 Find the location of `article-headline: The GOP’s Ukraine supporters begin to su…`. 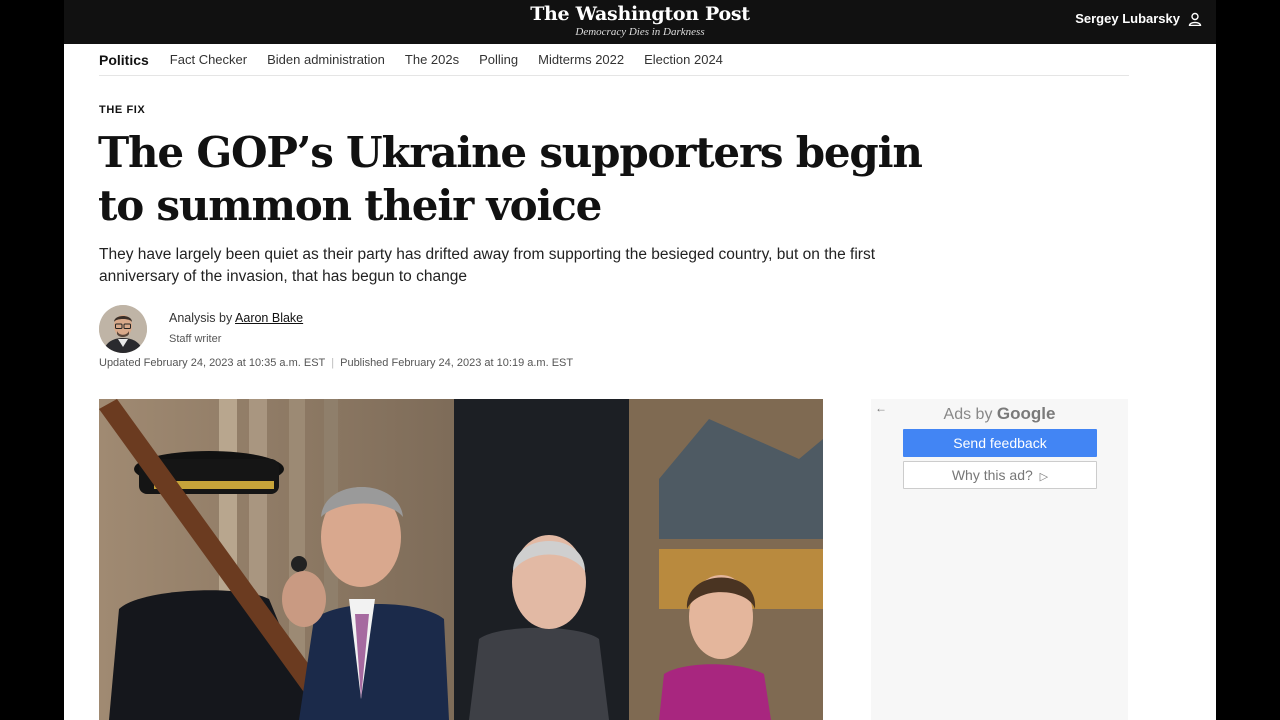

article-headline: The GOP’s Ukraine supporters begin to su… is located at coordinates (510, 179).